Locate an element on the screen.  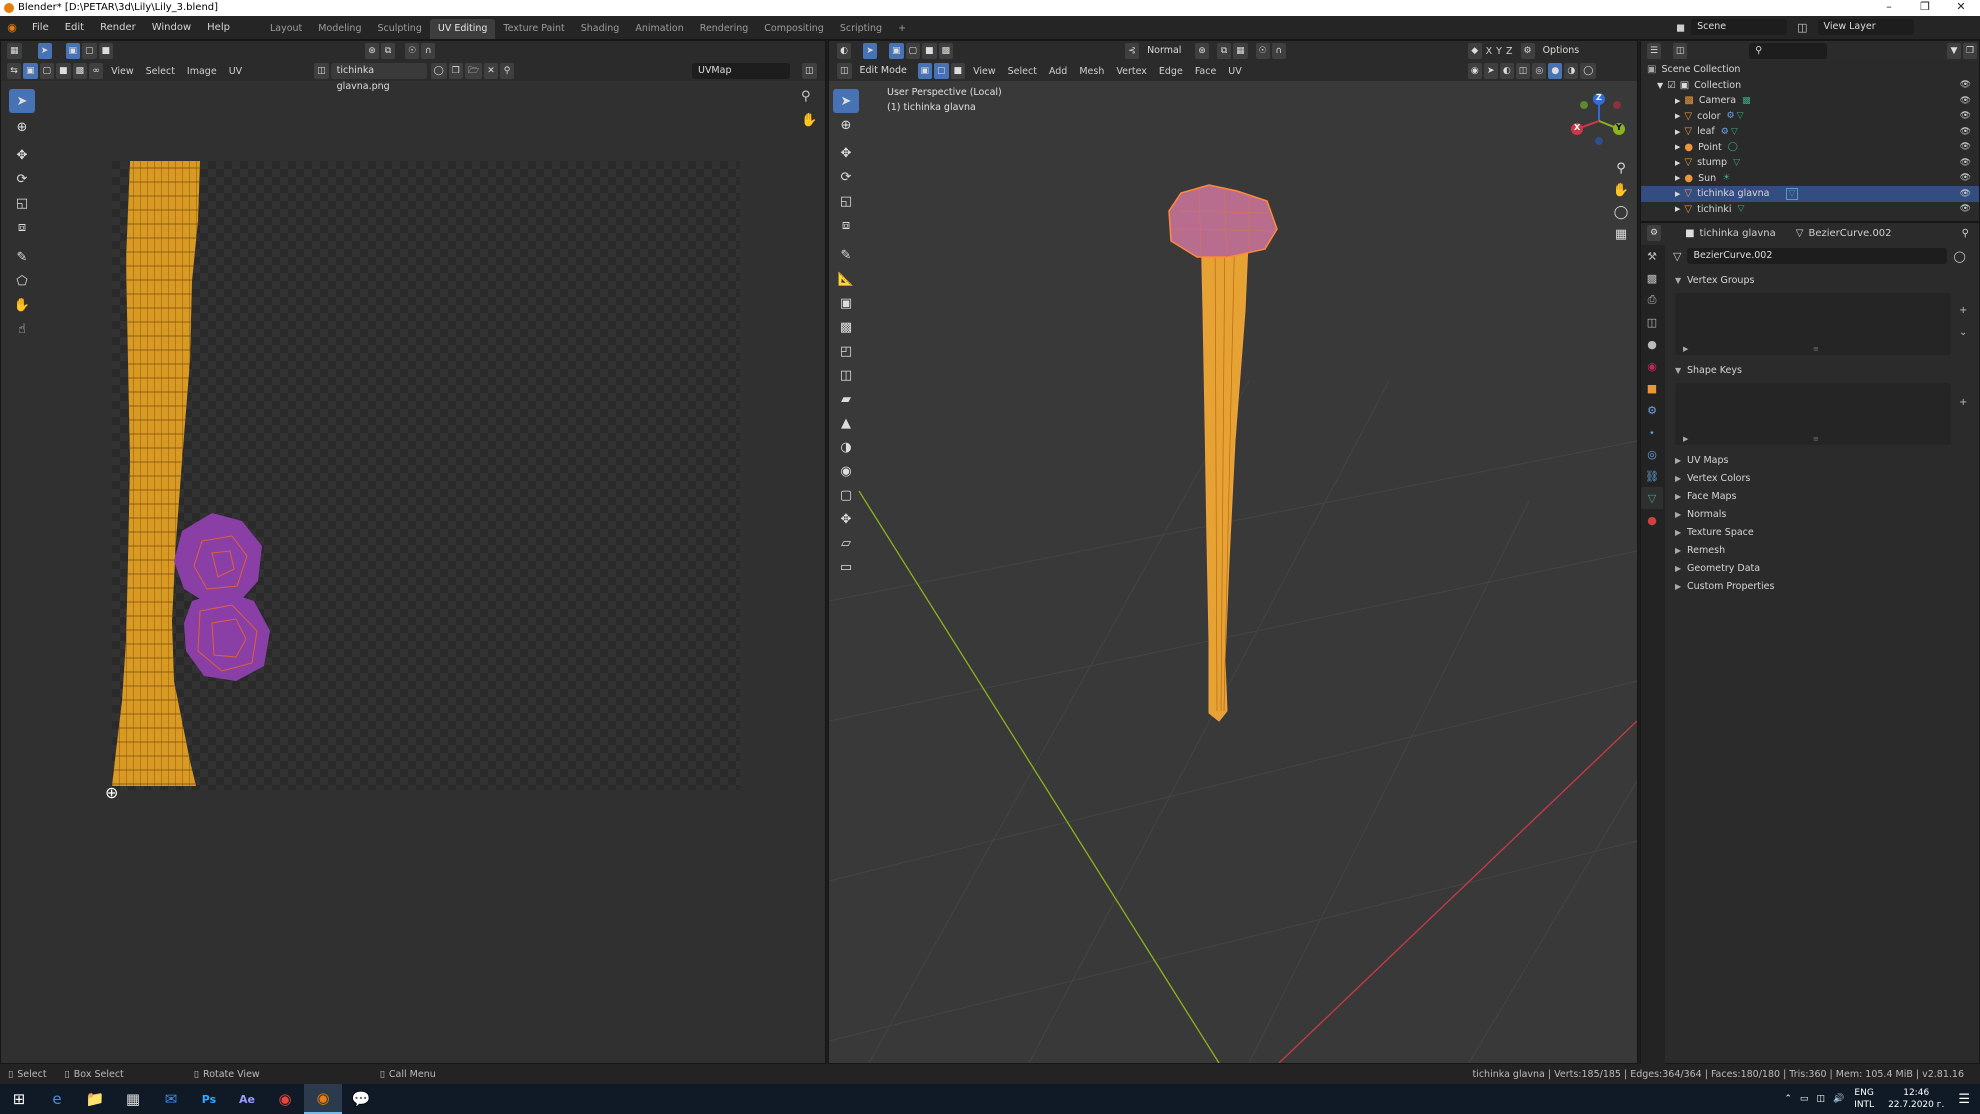
tab-animation: Animation is located at coordinates (659, 29).